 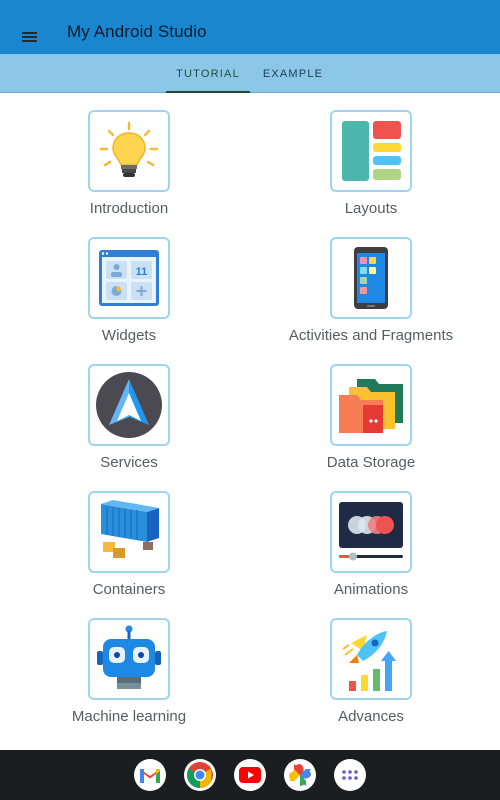 I want to click on youtube-icon, so click(x=250, y=775).